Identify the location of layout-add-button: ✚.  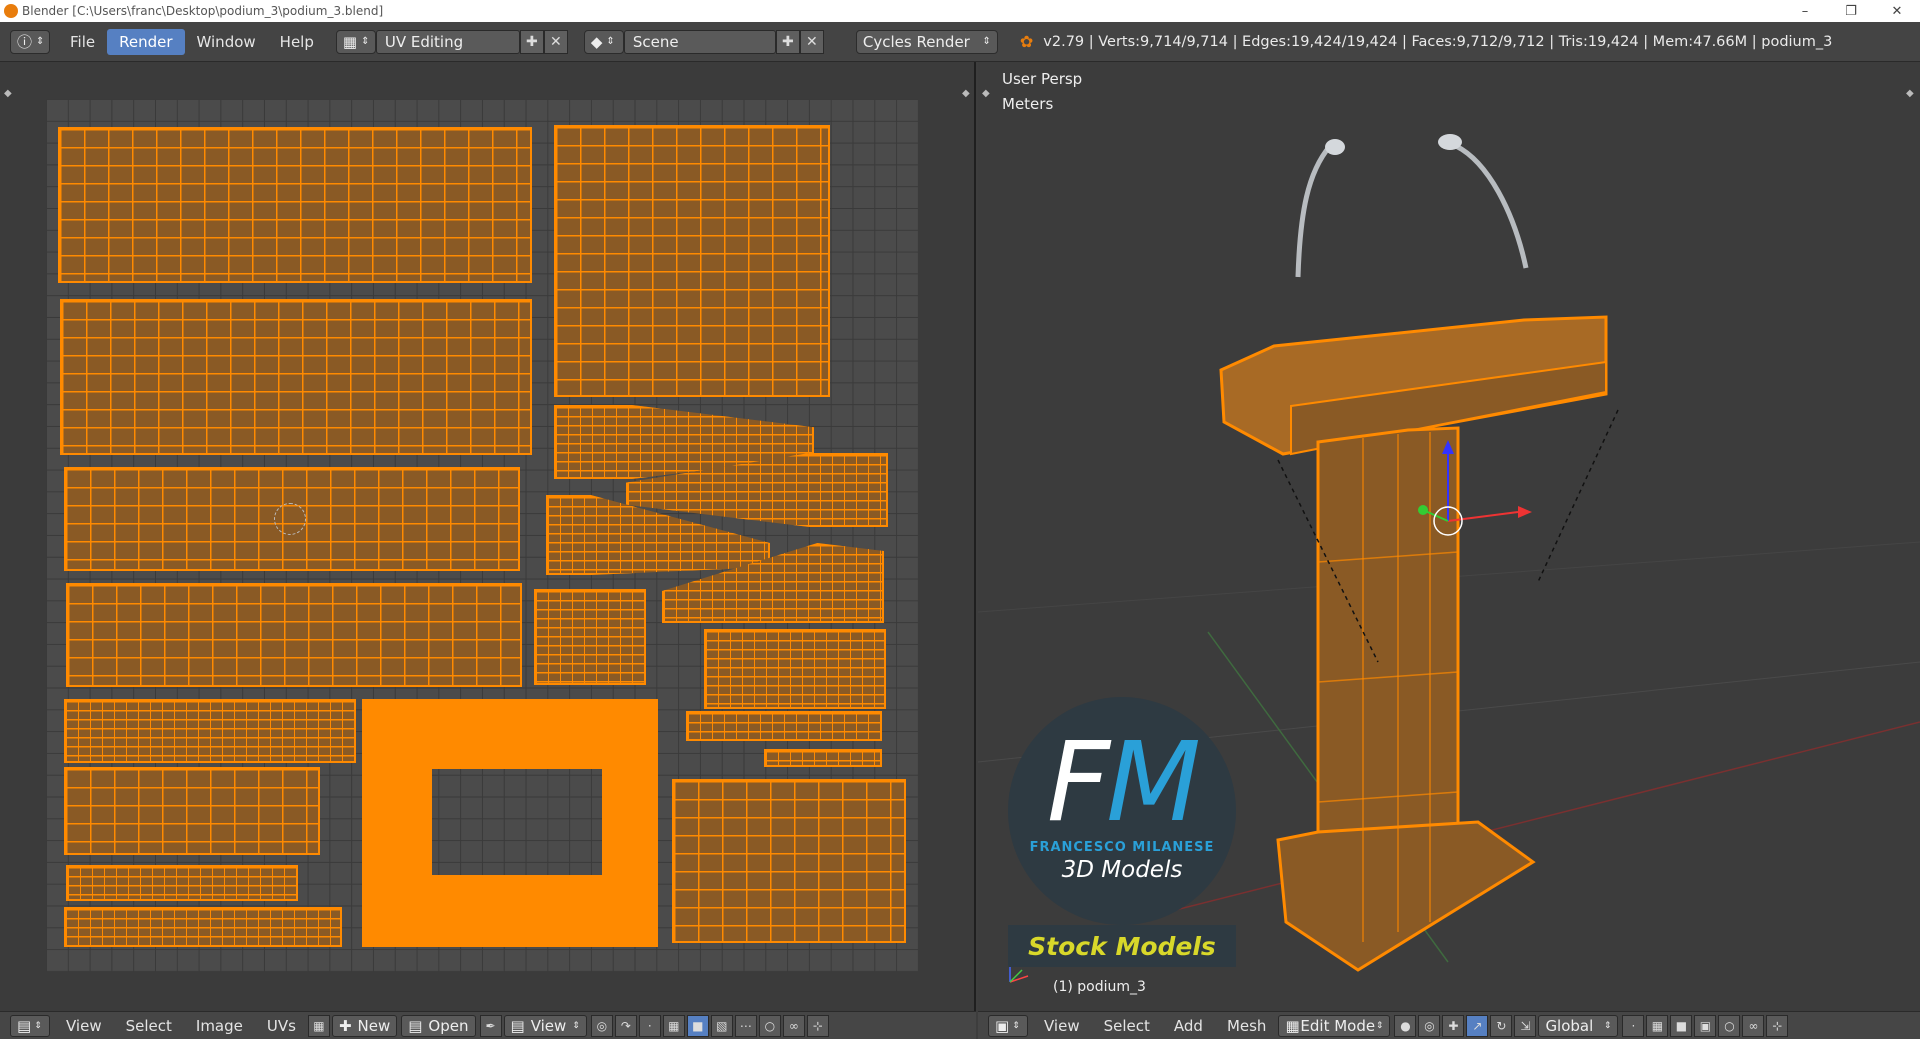
(531, 41).